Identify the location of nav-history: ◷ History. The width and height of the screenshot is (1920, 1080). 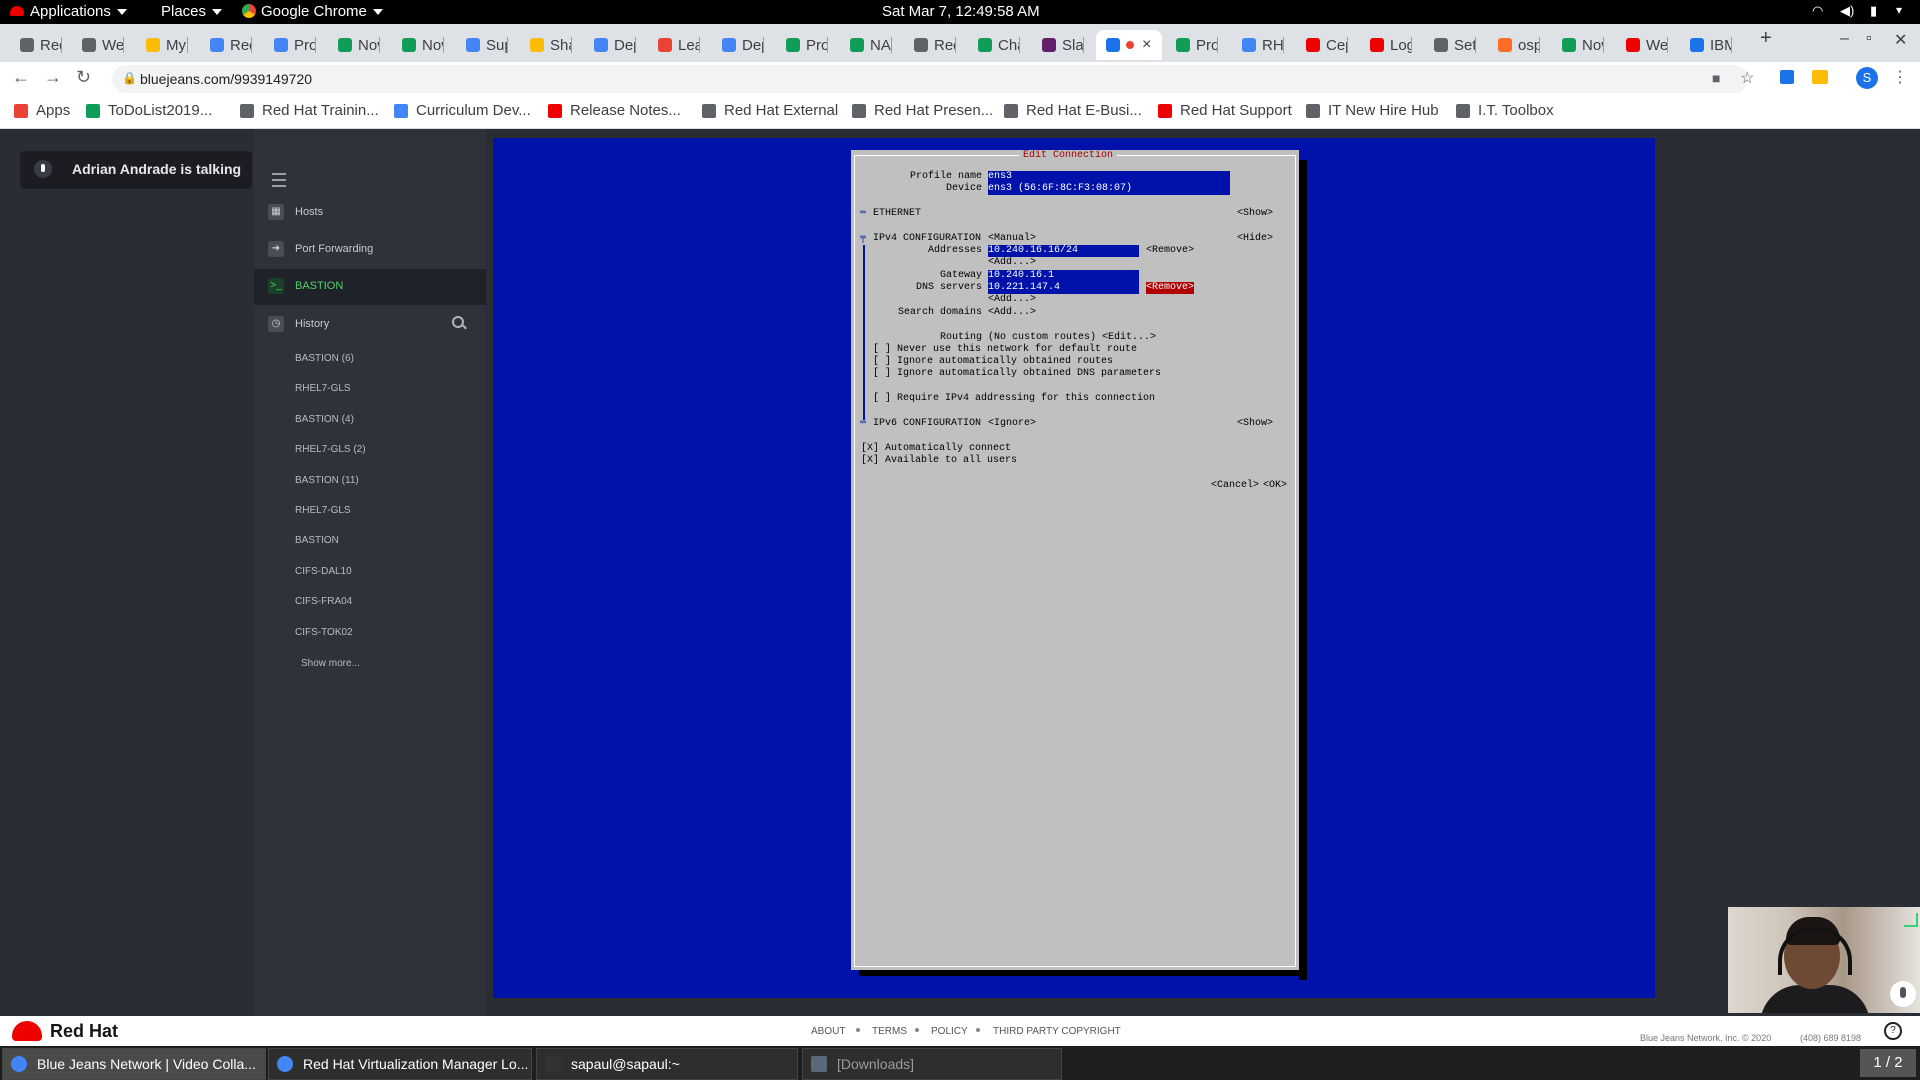
(370, 324).